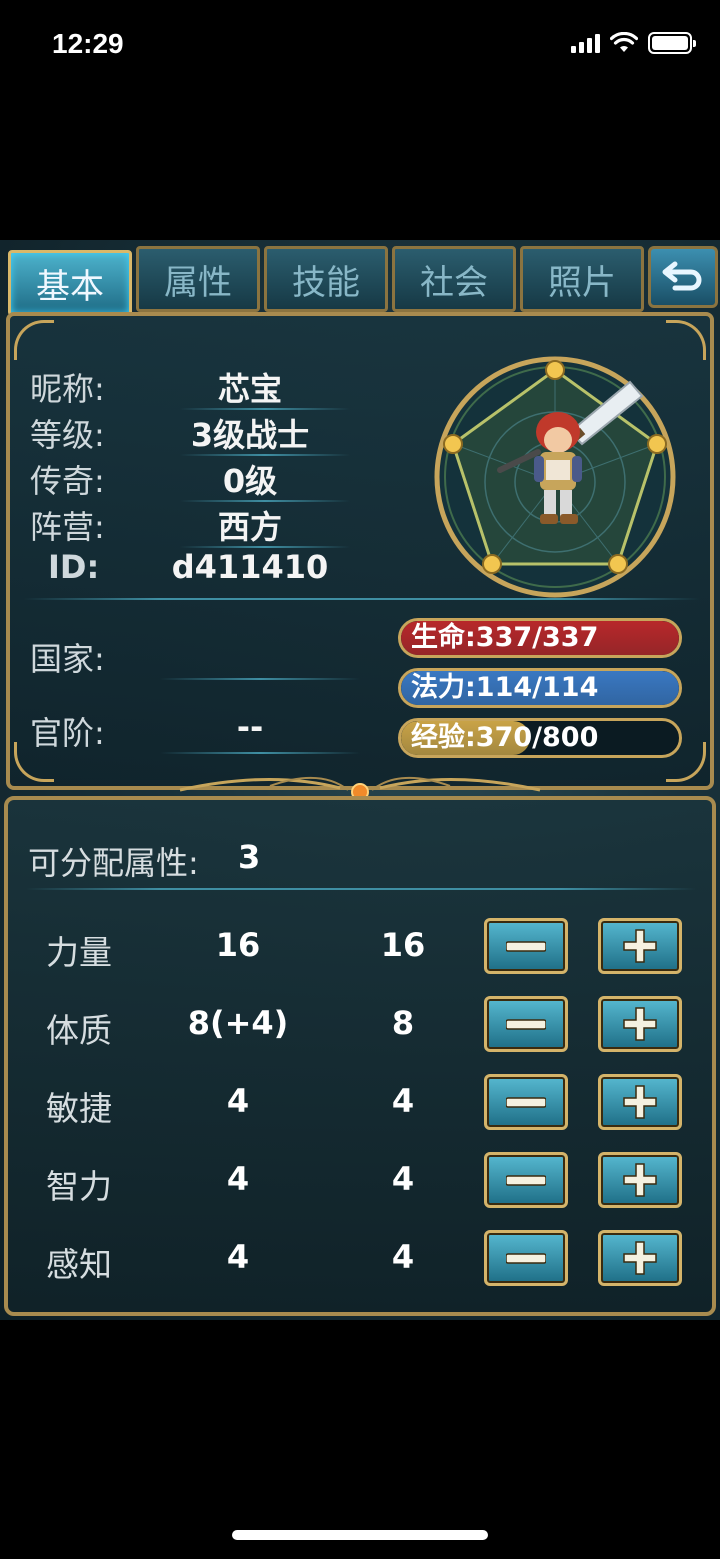  What do you see at coordinates (190, 479) in the screenshot?
I see `legend-row: 传奇: 0级` at bounding box center [190, 479].